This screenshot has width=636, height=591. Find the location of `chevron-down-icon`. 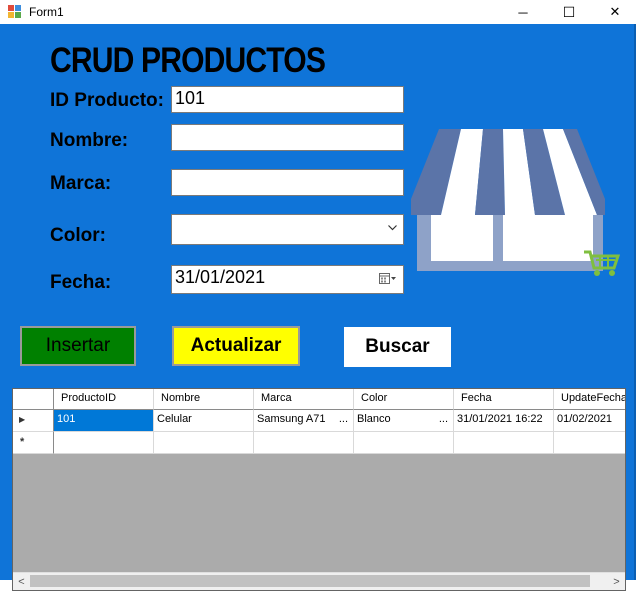

chevron-down-icon is located at coordinates (392, 228).